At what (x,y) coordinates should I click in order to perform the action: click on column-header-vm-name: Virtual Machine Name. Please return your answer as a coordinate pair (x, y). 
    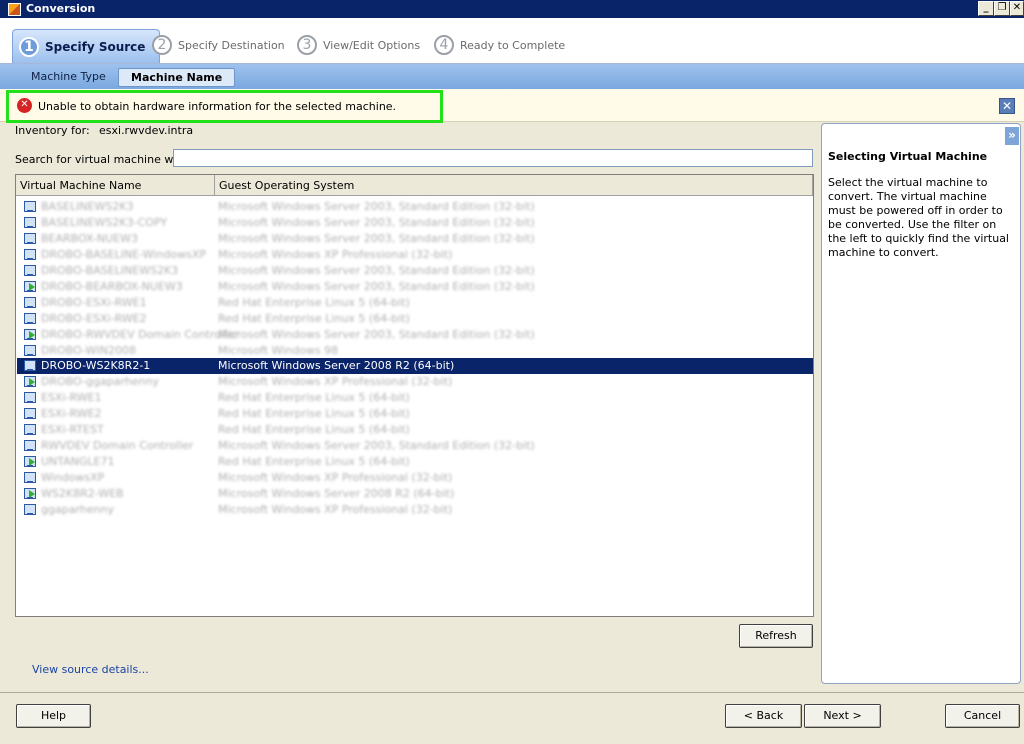
    Looking at the image, I should click on (115, 185).